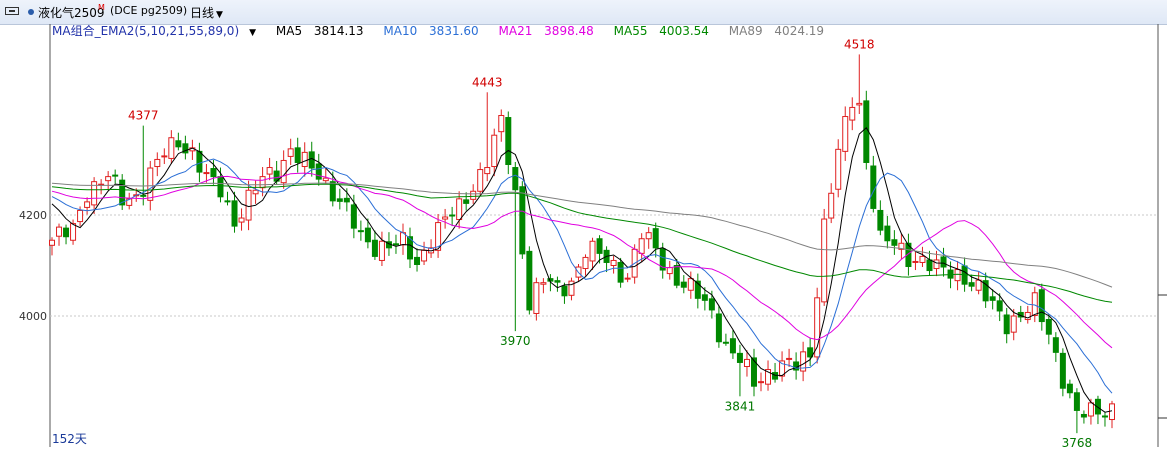  What do you see at coordinates (859, 44) in the screenshot?
I see `high-price-label: 4518` at bounding box center [859, 44].